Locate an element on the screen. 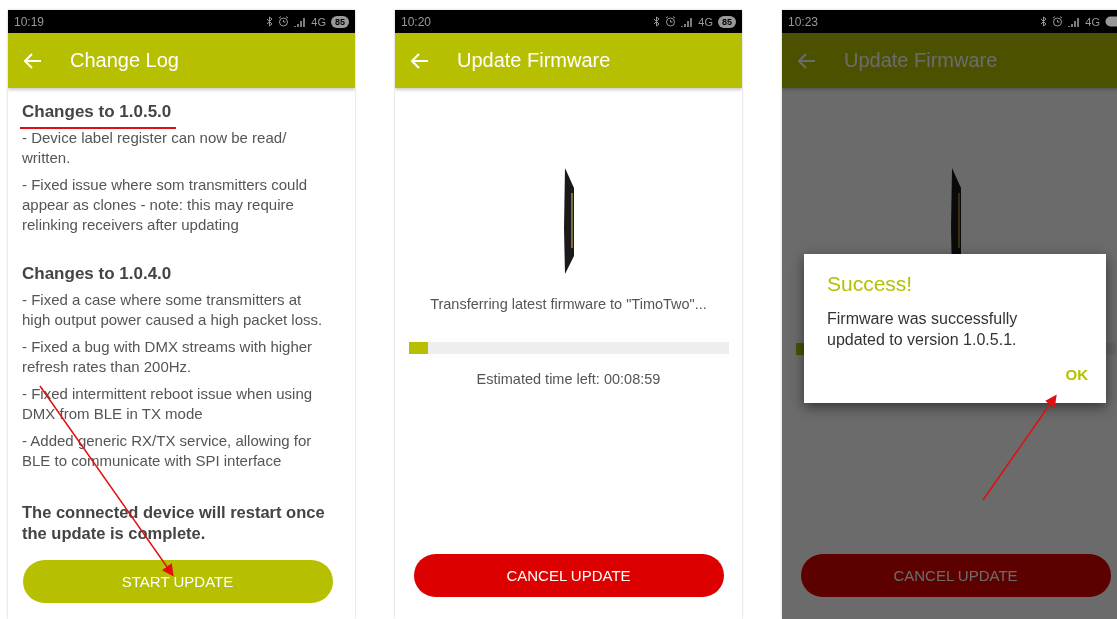  dialog-message: Firmware was successfully updated to version 1.0.5.1. is located at coordinates (923, 329).